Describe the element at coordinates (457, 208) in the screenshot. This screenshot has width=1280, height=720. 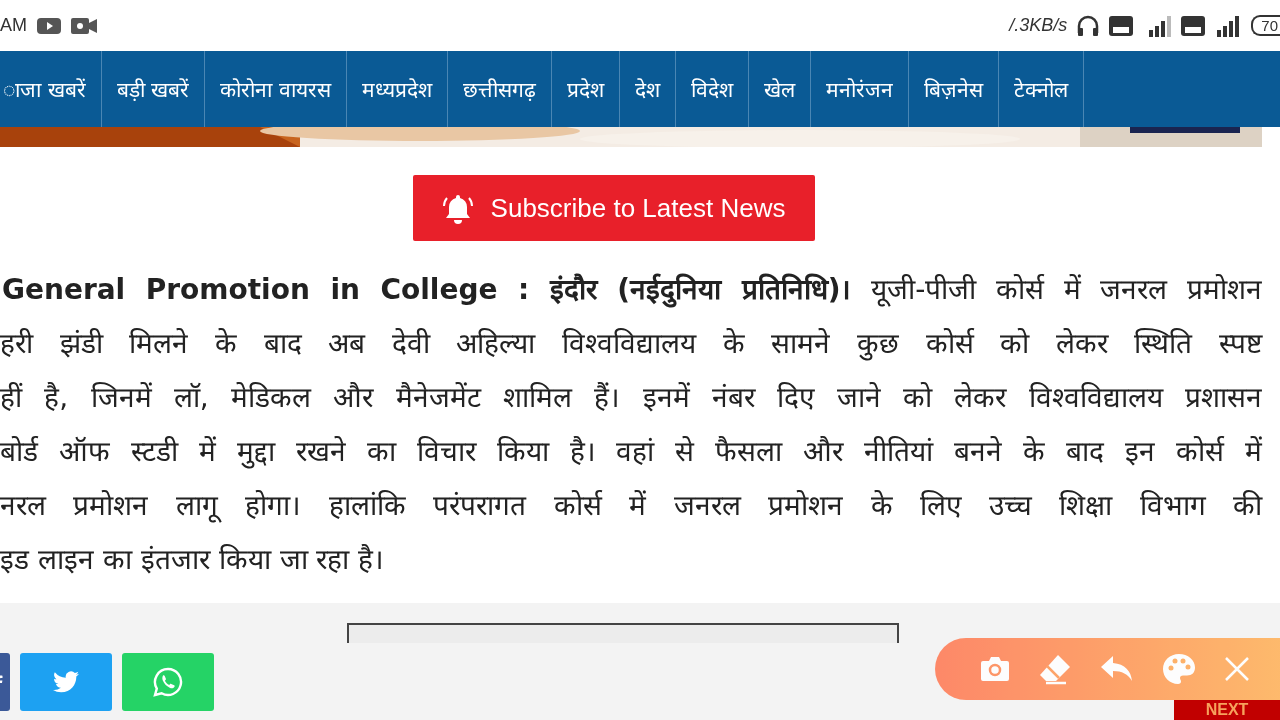
I see `bell-icon` at that location.